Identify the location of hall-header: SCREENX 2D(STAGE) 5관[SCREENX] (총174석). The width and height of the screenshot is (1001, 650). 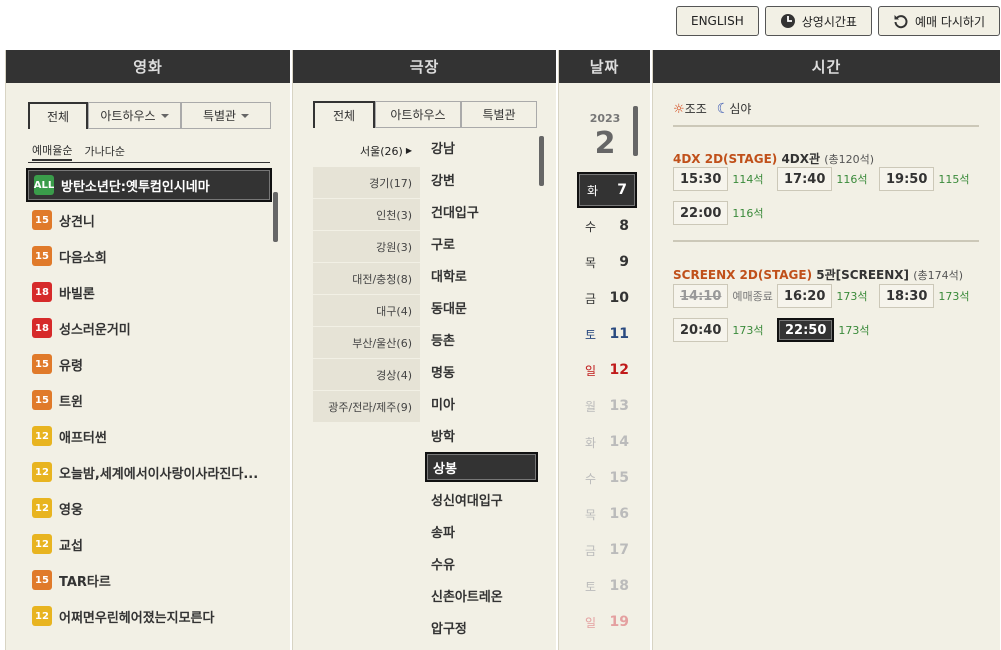
(818, 274).